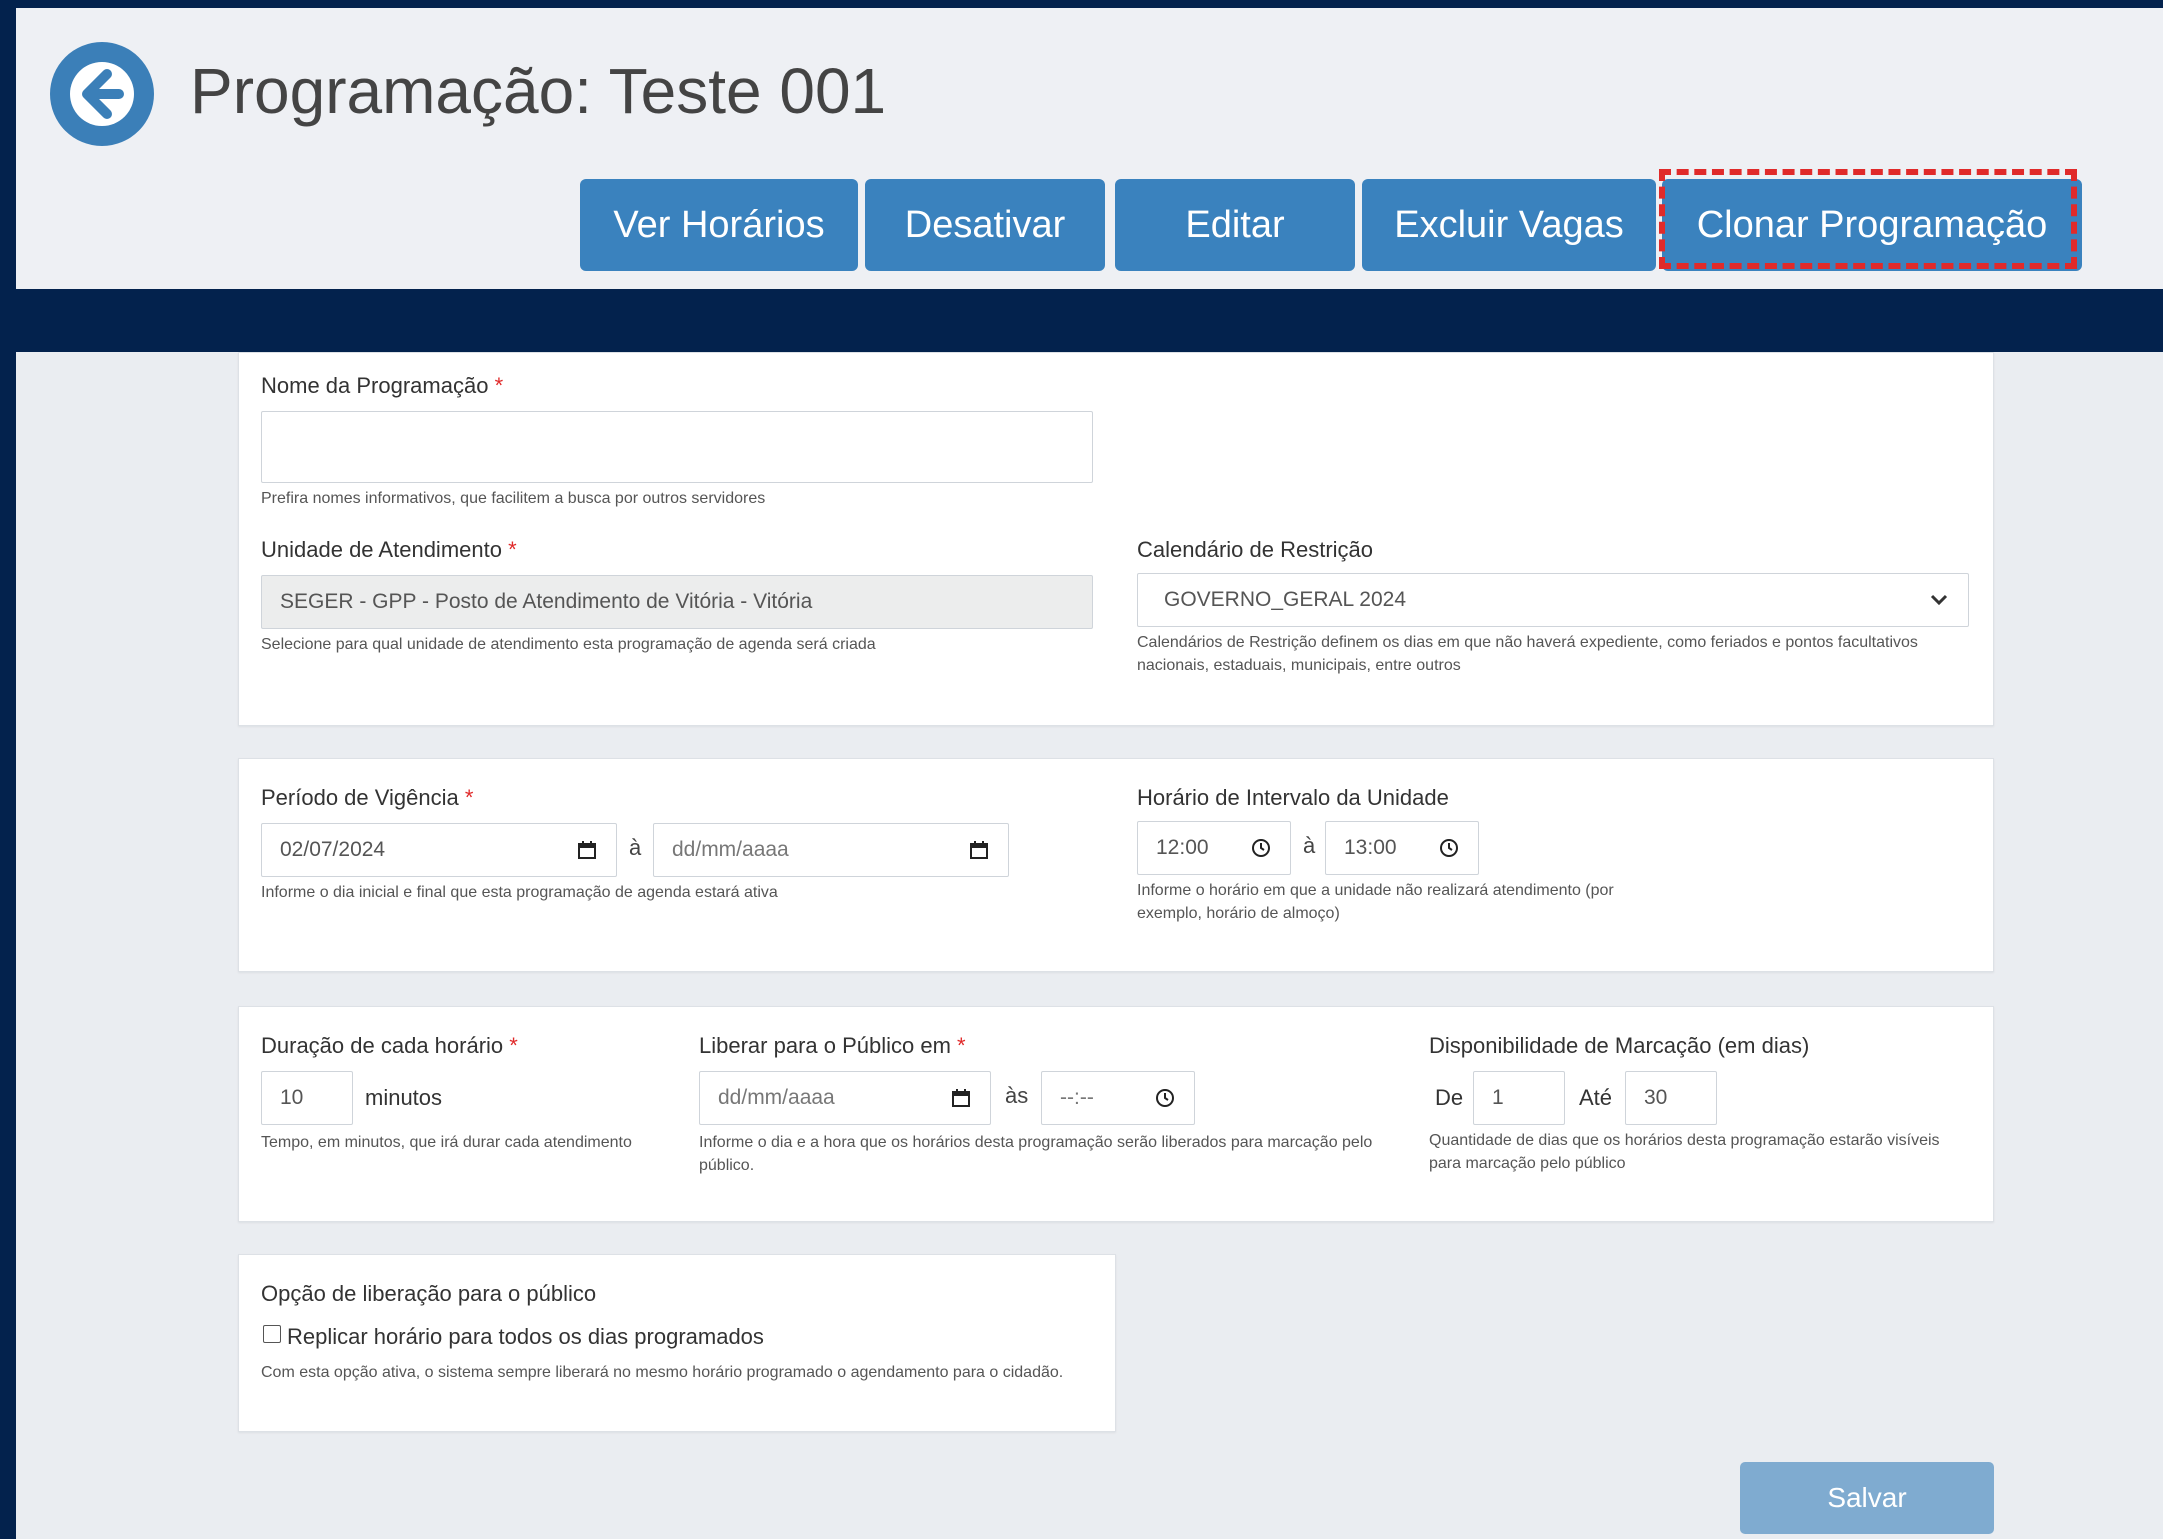  What do you see at coordinates (367, 797) in the screenshot?
I see `vigencia-label: Período de Vigência *` at bounding box center [367, 797].